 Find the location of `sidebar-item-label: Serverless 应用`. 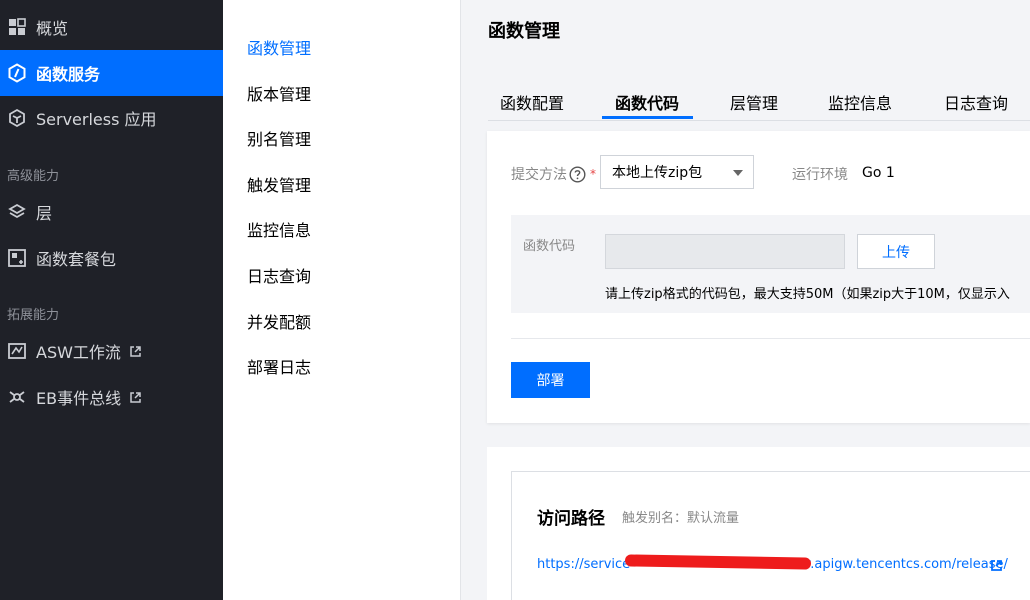

sidebar-item-label: Serverless 应用 is located at coordinates (96, 119).